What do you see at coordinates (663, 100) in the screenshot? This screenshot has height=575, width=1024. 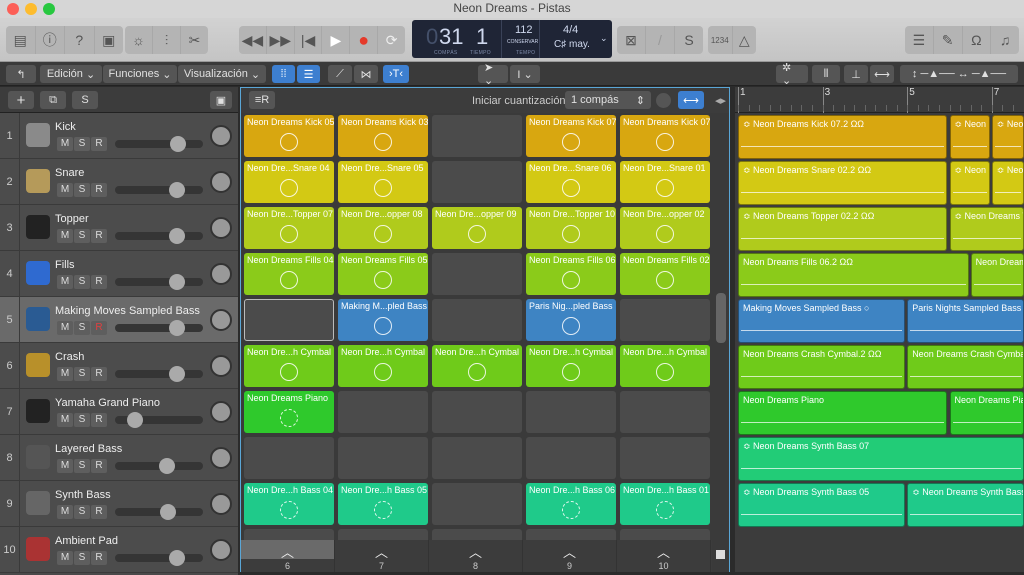 I see `record-toggle` at bounding box center [663, 100].